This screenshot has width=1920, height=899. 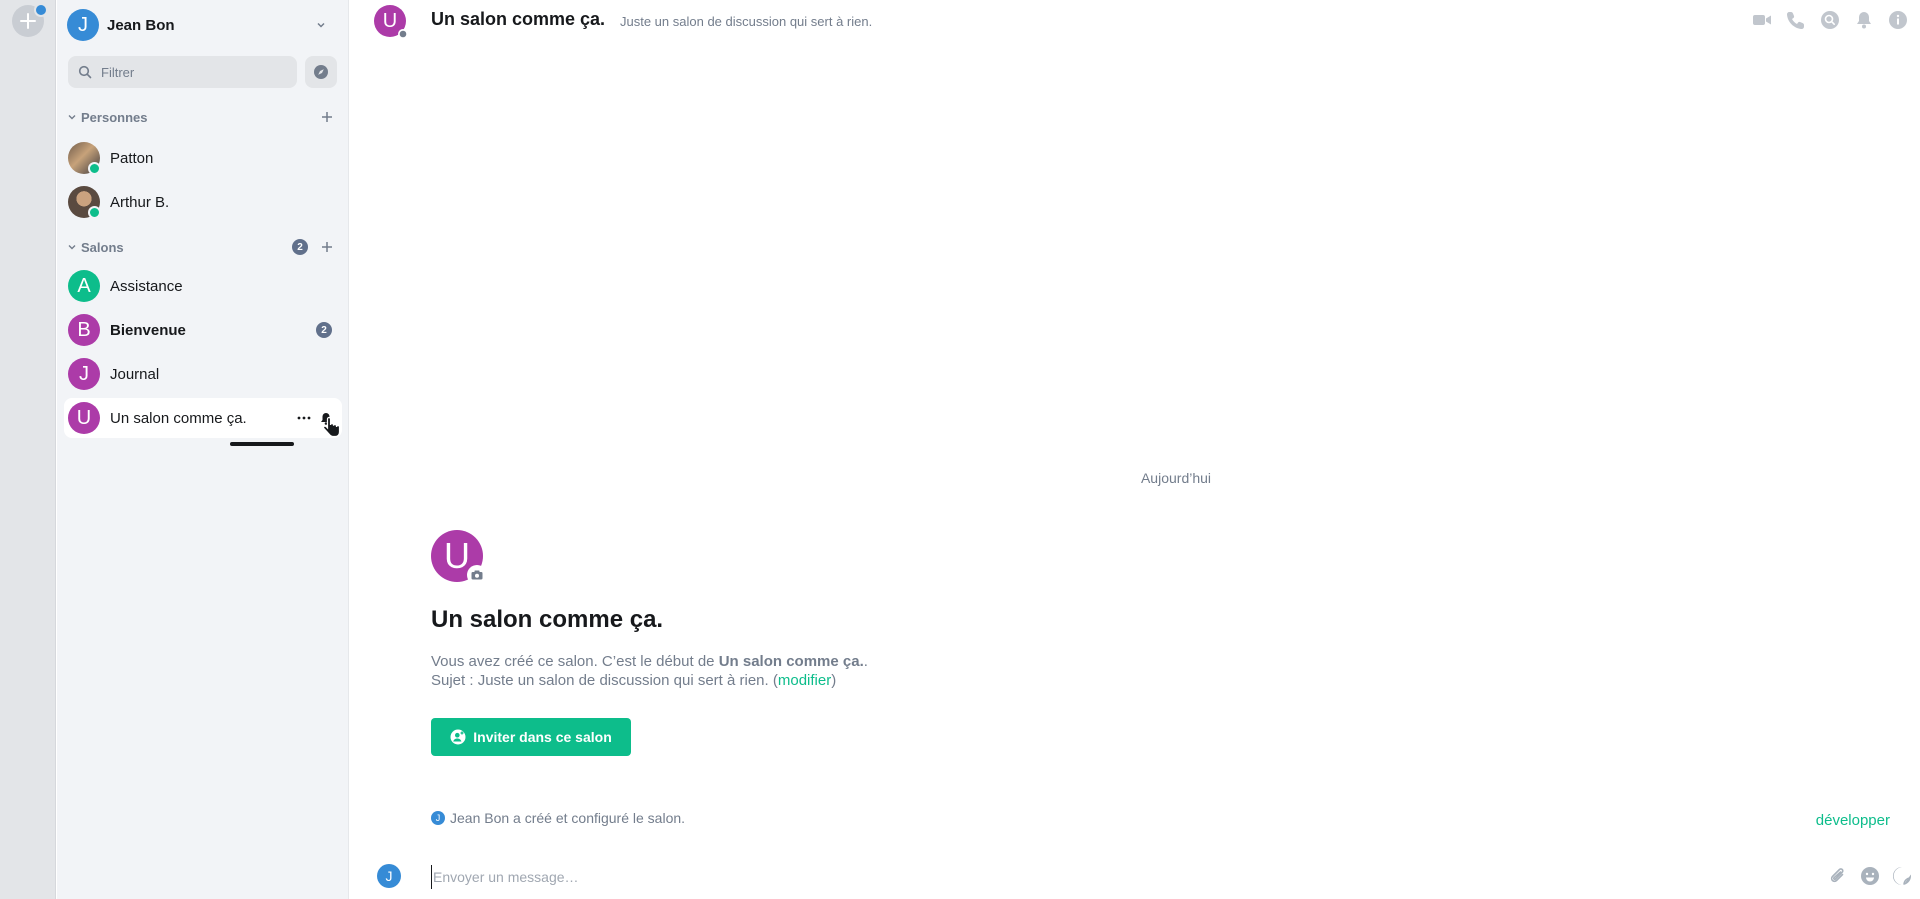 What do you see at coordinates (84, 286) in the screenshot?
I see `avatar: A` at bounding box center [84, 286].